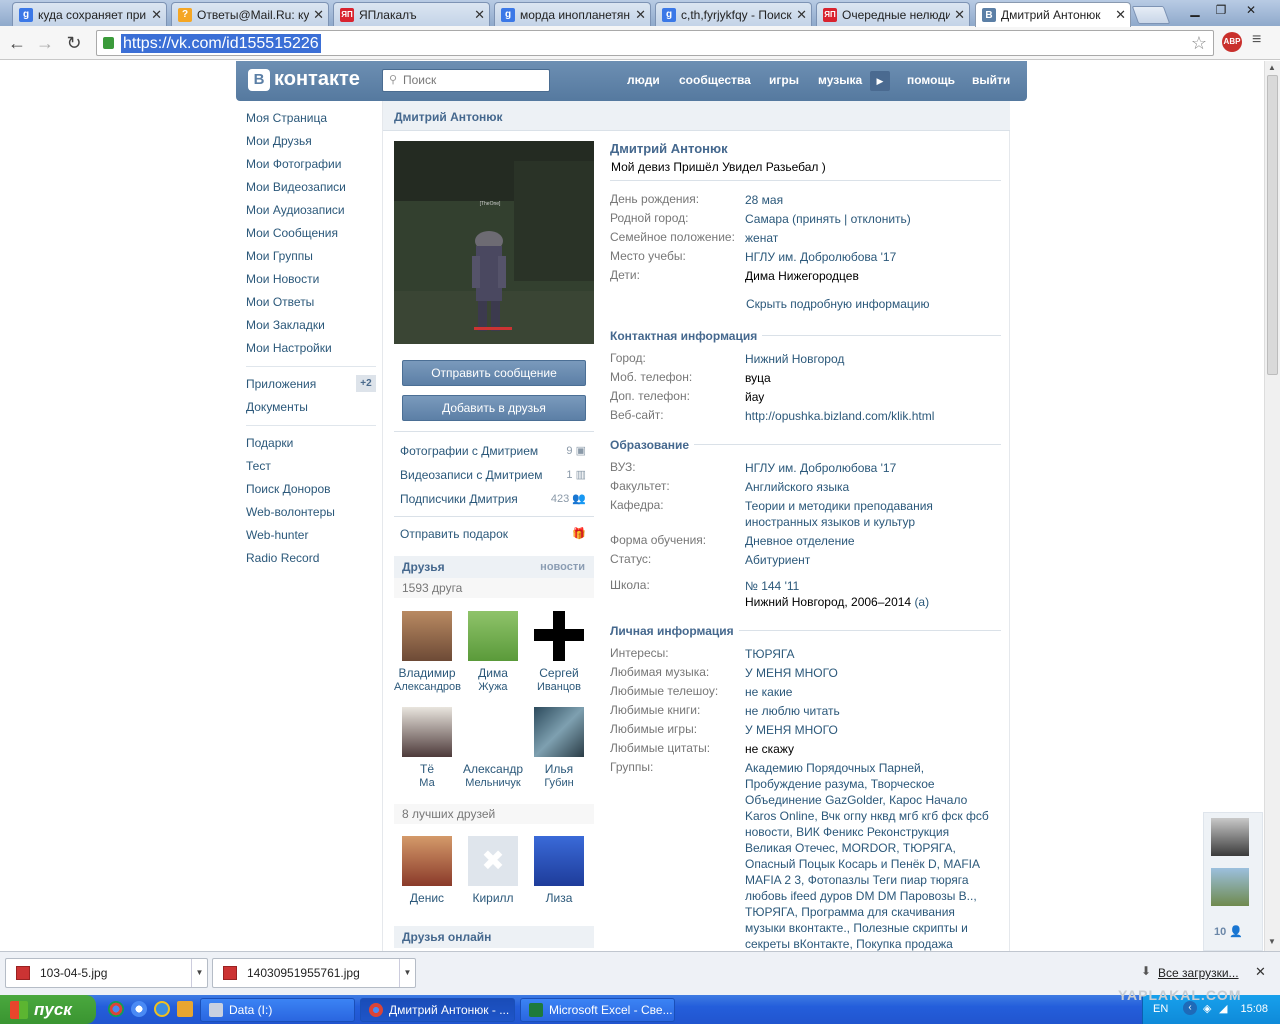 This screenshot has width=1280, height=1024. What do you see at coordinates (45, 43) in the screenshot?
I see `forward-icon: →` at bounding box center [45, 43].